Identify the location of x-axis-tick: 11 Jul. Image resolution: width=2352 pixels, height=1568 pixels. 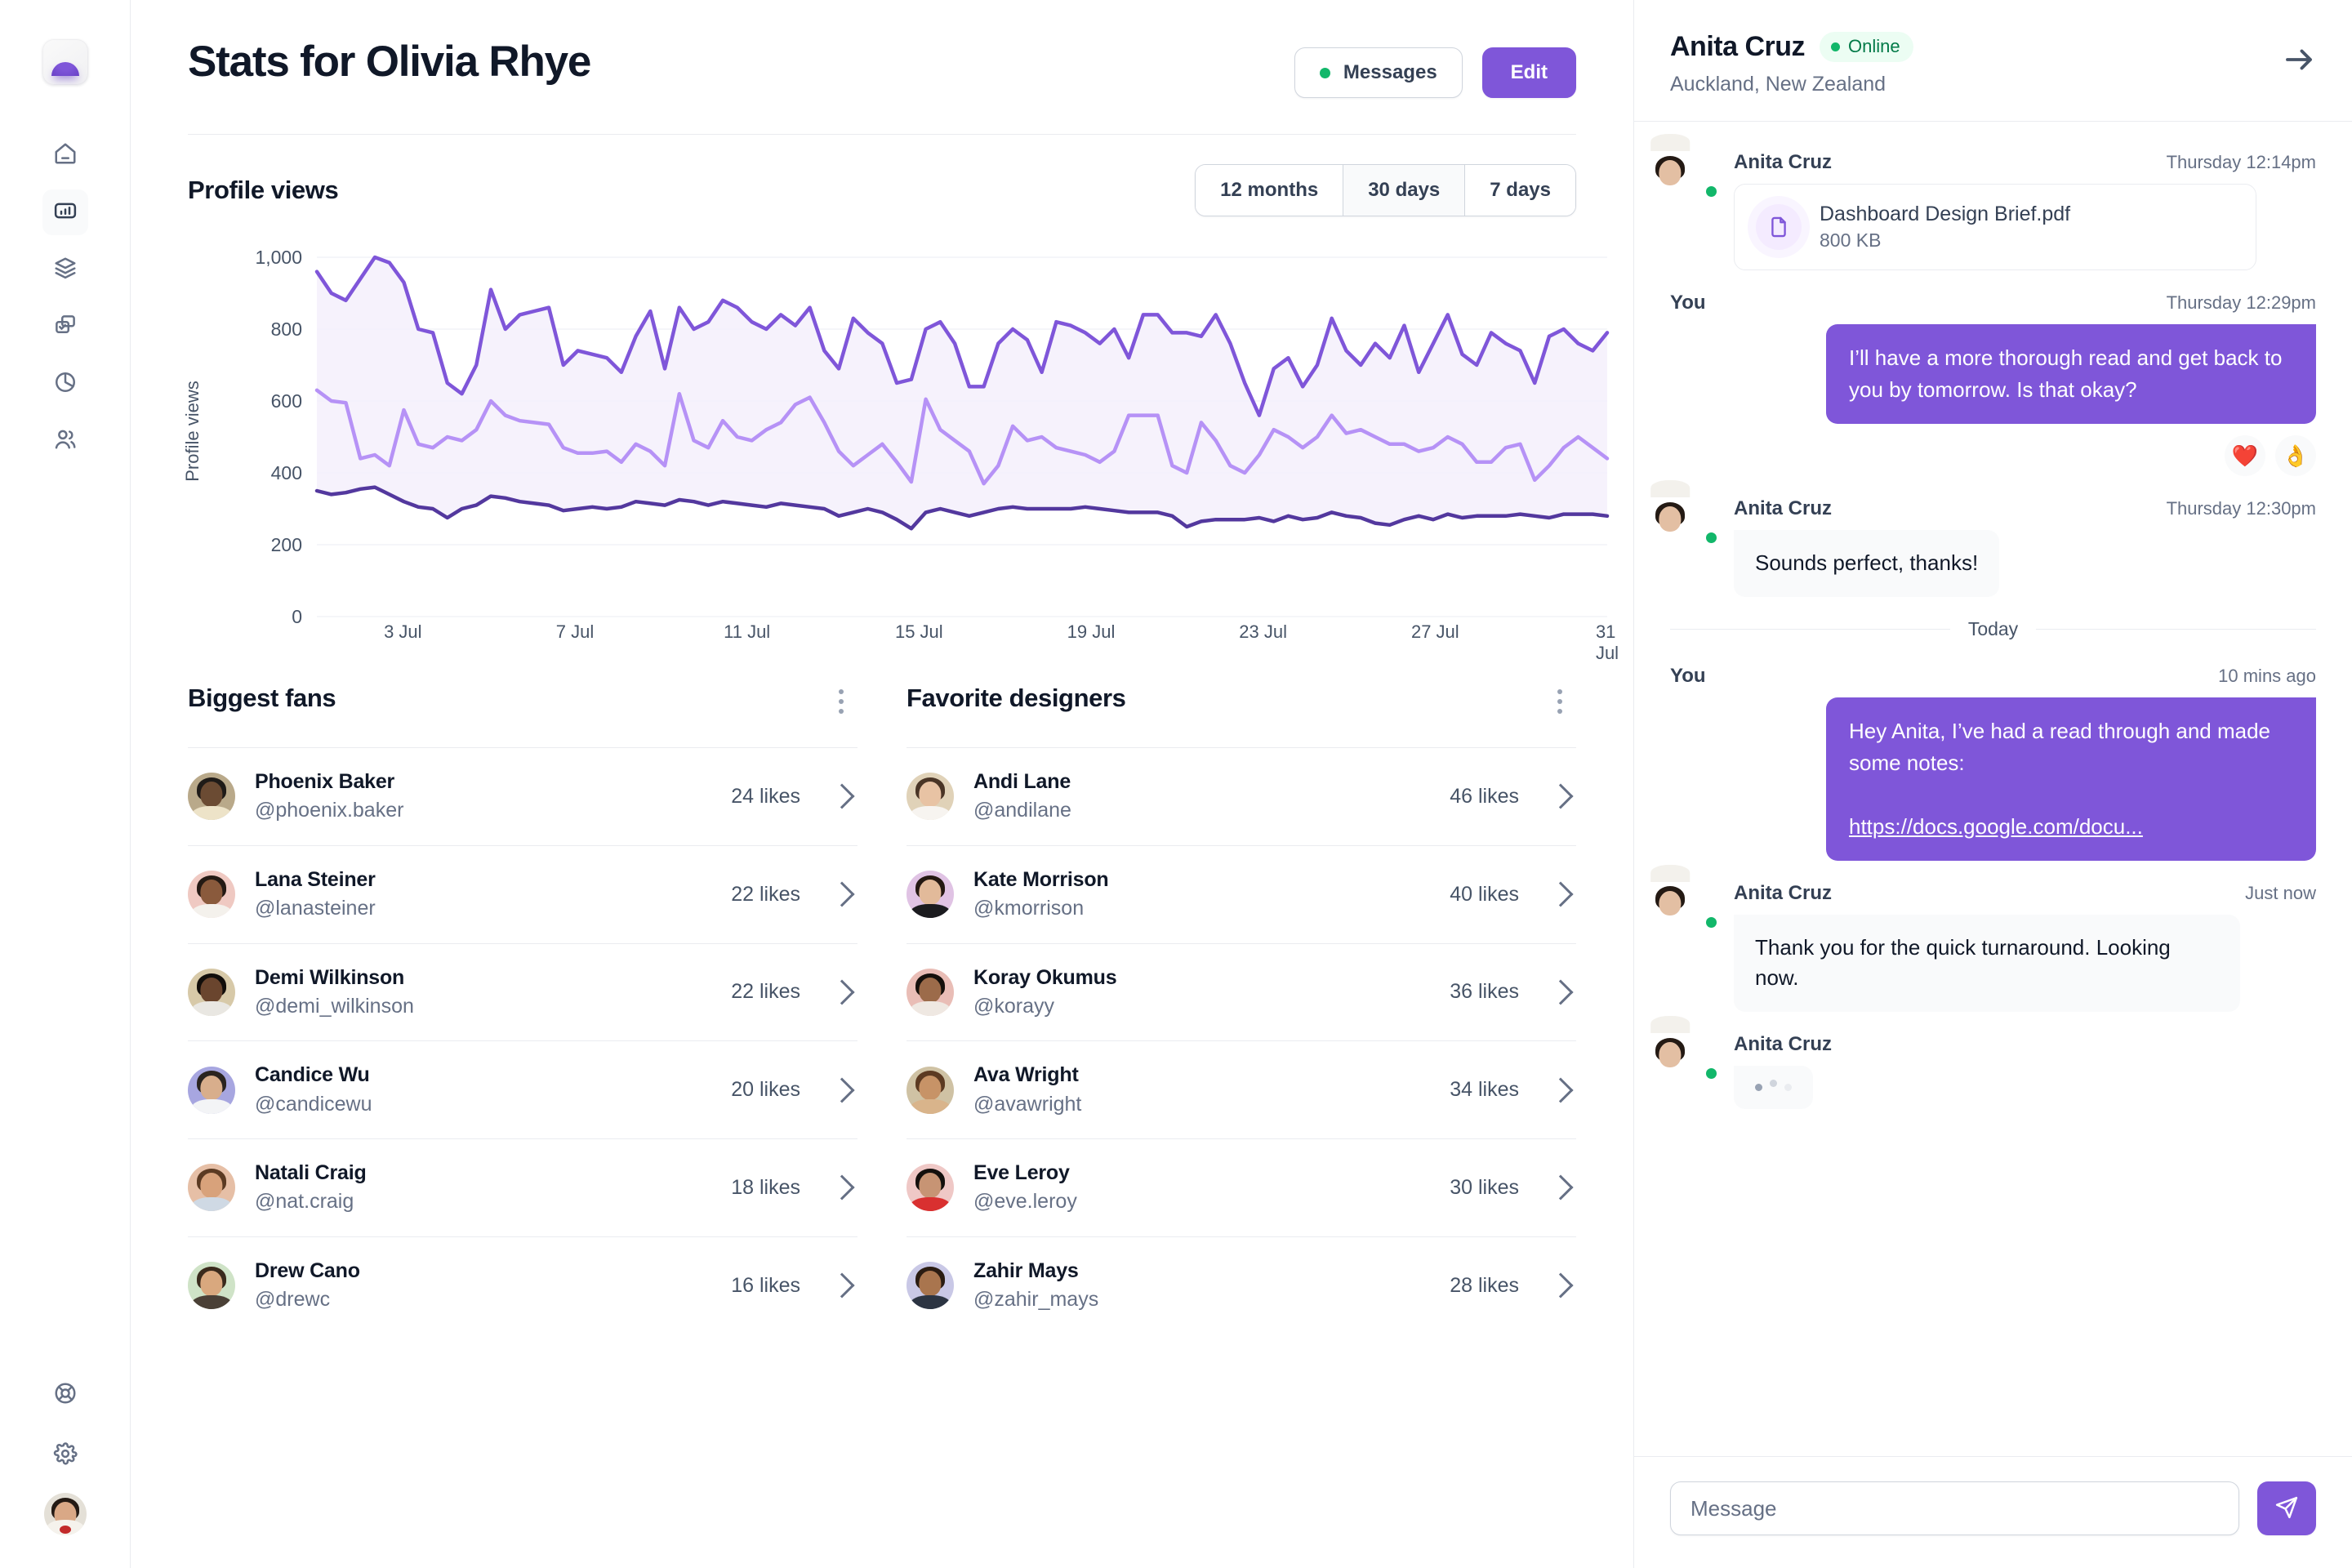
(747, 631).